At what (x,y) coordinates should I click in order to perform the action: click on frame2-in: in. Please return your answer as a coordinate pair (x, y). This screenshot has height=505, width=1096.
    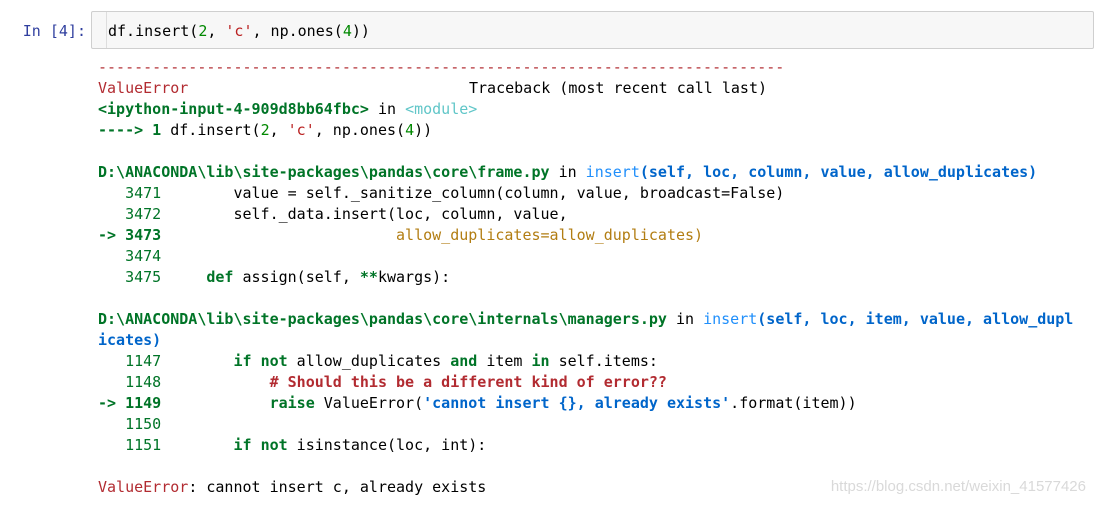
    Looking at the image, I should click on (567, 172).